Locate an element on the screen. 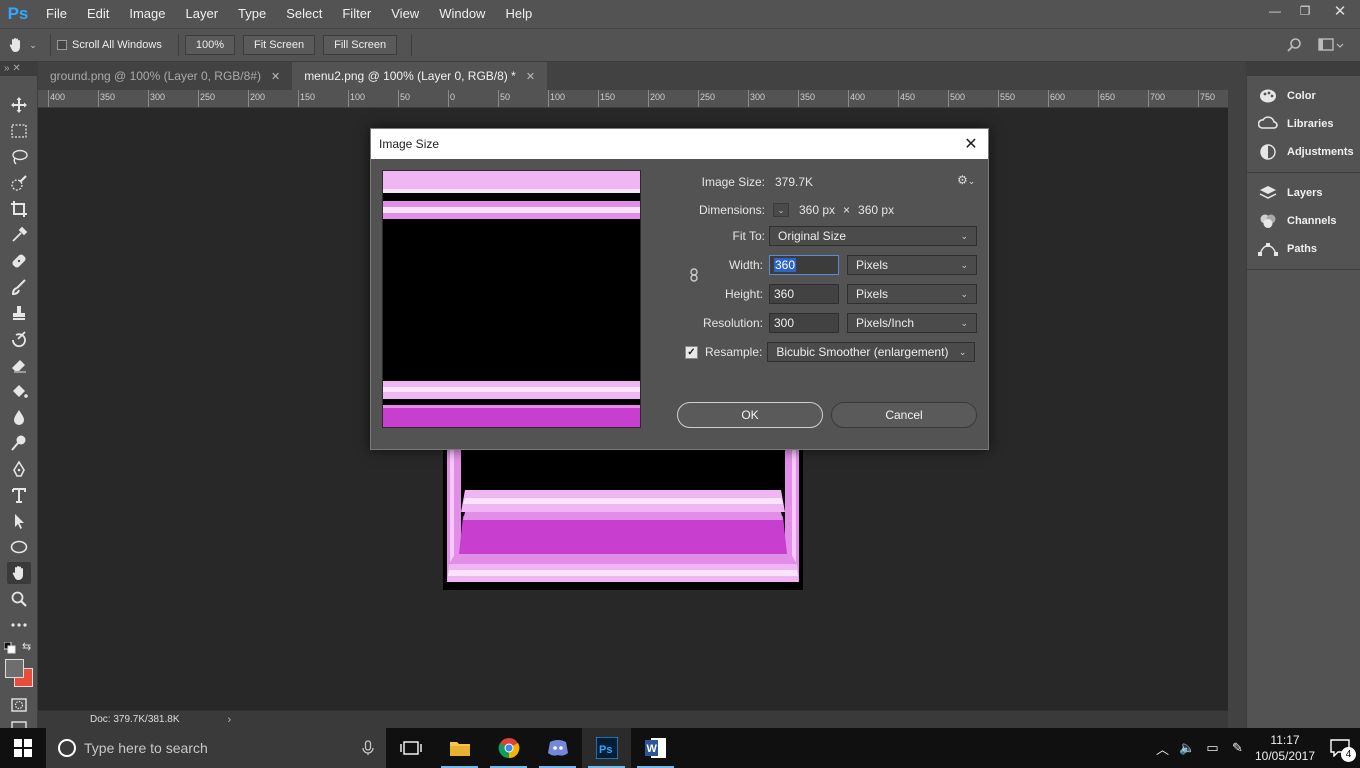 This screenshot has height=768, width=1360. height-unit-select: Pixels ⌄ is located at coordinates (912, 294).